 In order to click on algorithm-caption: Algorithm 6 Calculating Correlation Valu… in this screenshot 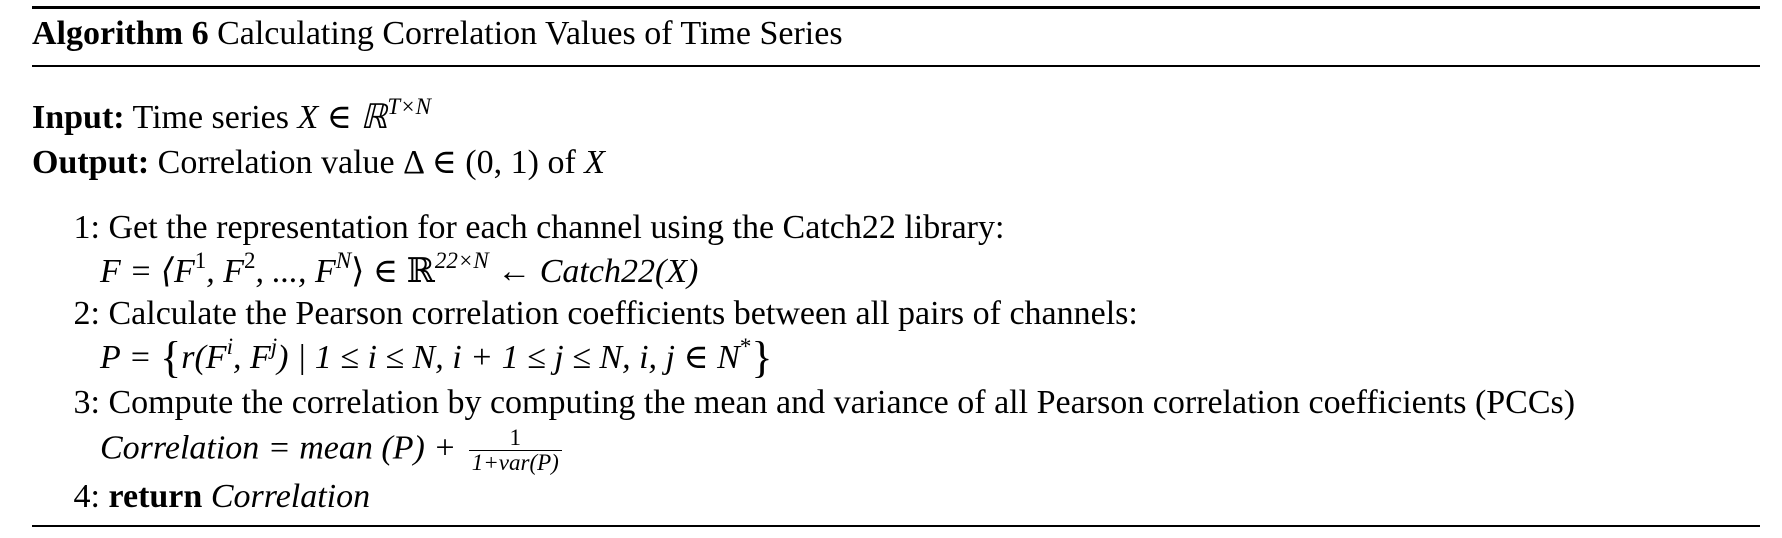, I will do `click(437, 34)`.